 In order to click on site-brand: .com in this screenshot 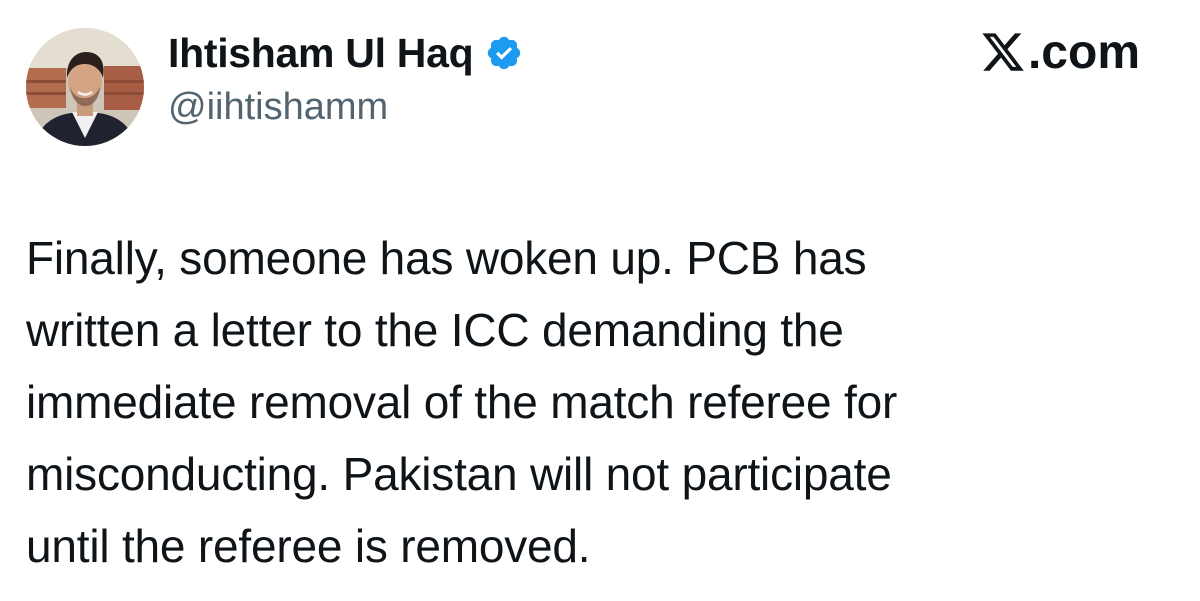, I will do `click(1060, 52)`.